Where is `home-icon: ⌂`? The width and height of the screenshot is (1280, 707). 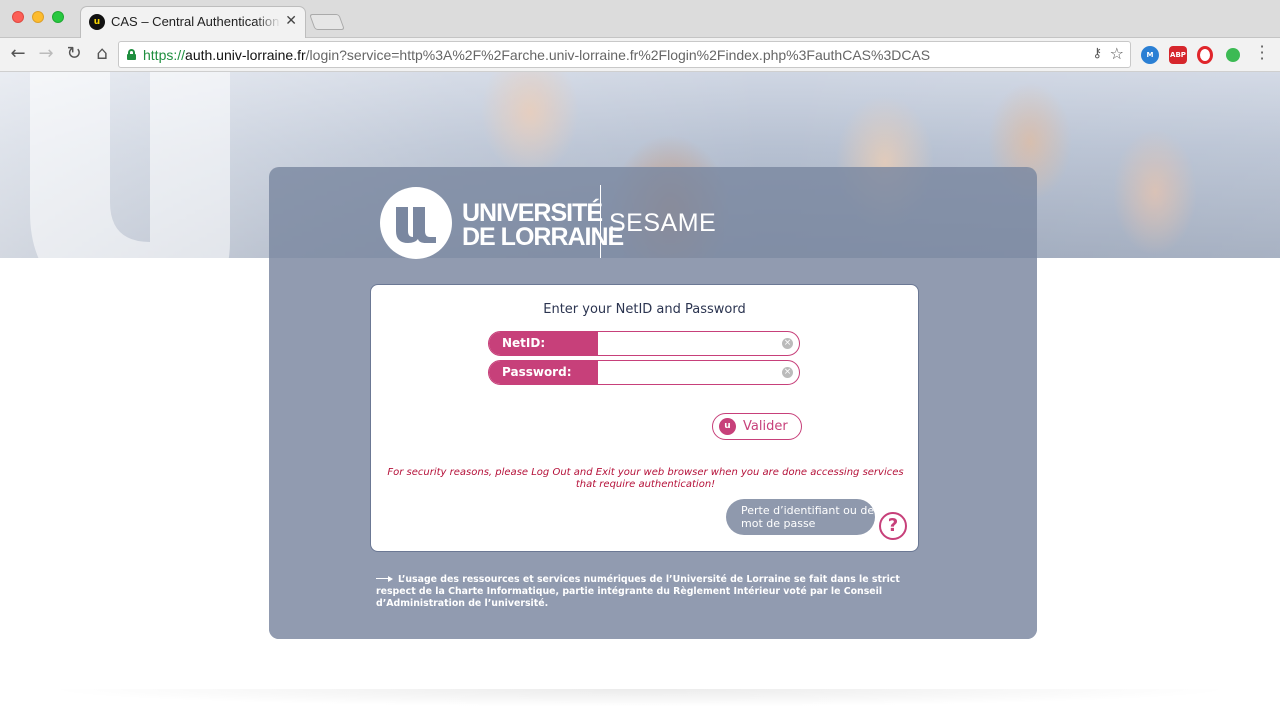
home-icon: ⌂ is located at coordinates (102, 54).